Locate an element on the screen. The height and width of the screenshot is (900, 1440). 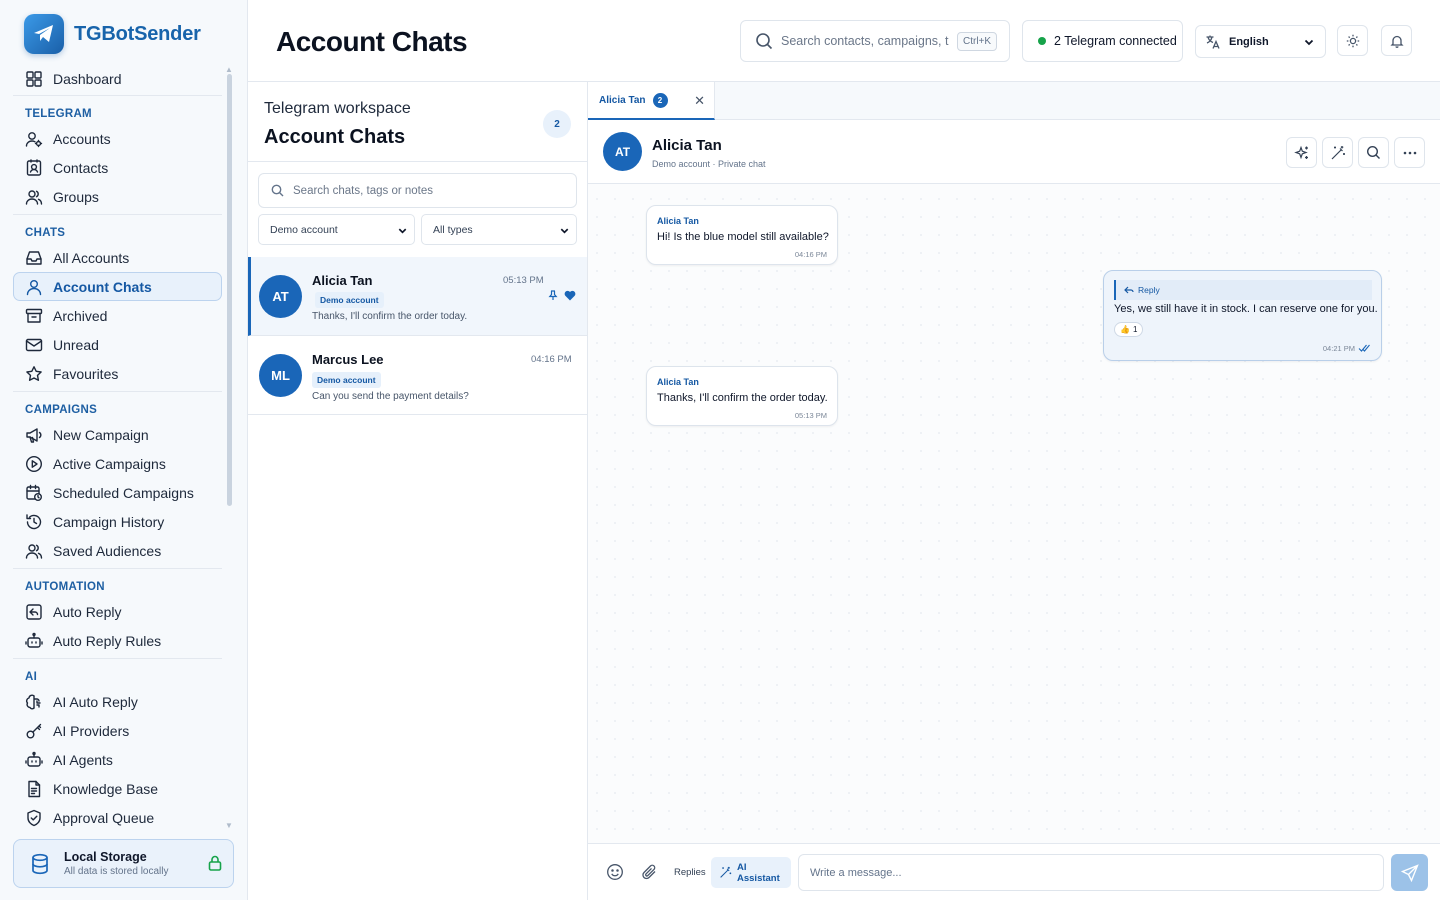
ai-rewrite-button is located at coordinates (1337, 152).